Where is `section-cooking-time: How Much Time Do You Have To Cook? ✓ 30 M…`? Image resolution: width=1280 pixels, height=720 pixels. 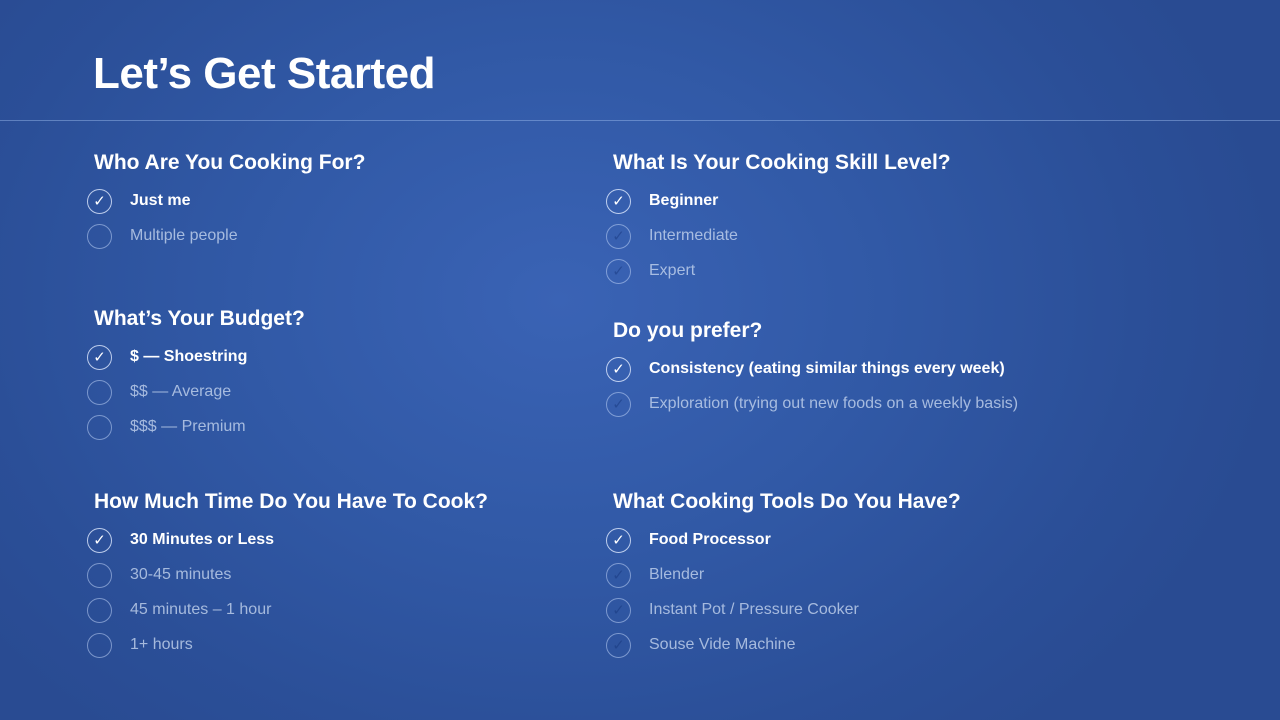
section-cooking-time: How Much Time Do You Have To Cook? ✓ 30 M… is located at coordinates (287, 576).